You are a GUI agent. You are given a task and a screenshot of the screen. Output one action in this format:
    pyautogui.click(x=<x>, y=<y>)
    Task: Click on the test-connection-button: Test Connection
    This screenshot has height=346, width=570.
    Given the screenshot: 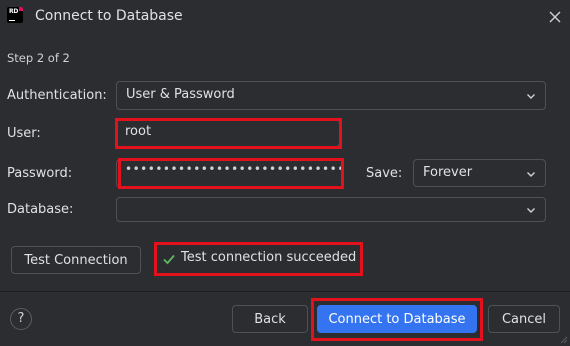 What is the action you would take?
    pyautogui.click(x=76, y=260)
    